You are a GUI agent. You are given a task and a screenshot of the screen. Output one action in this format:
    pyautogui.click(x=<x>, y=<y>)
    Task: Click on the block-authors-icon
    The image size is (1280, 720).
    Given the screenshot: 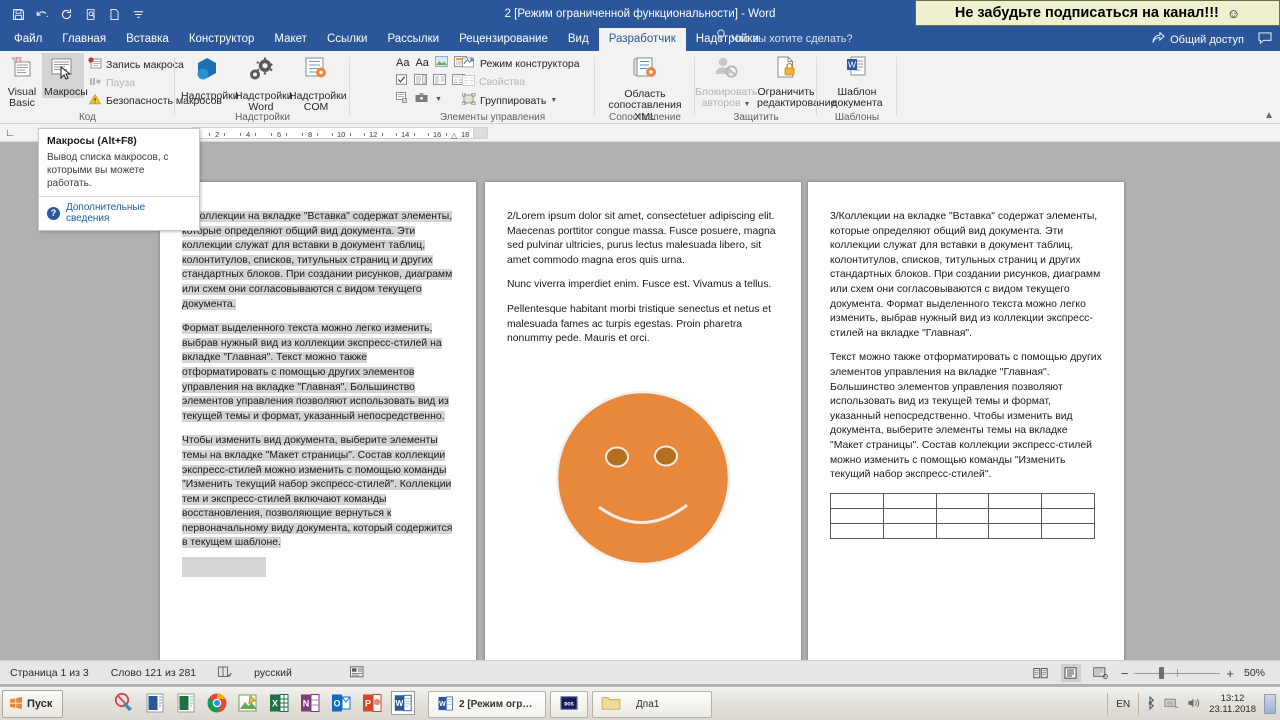 What is the action you would take?
    pyautogui.click(x=726, y=70)
    